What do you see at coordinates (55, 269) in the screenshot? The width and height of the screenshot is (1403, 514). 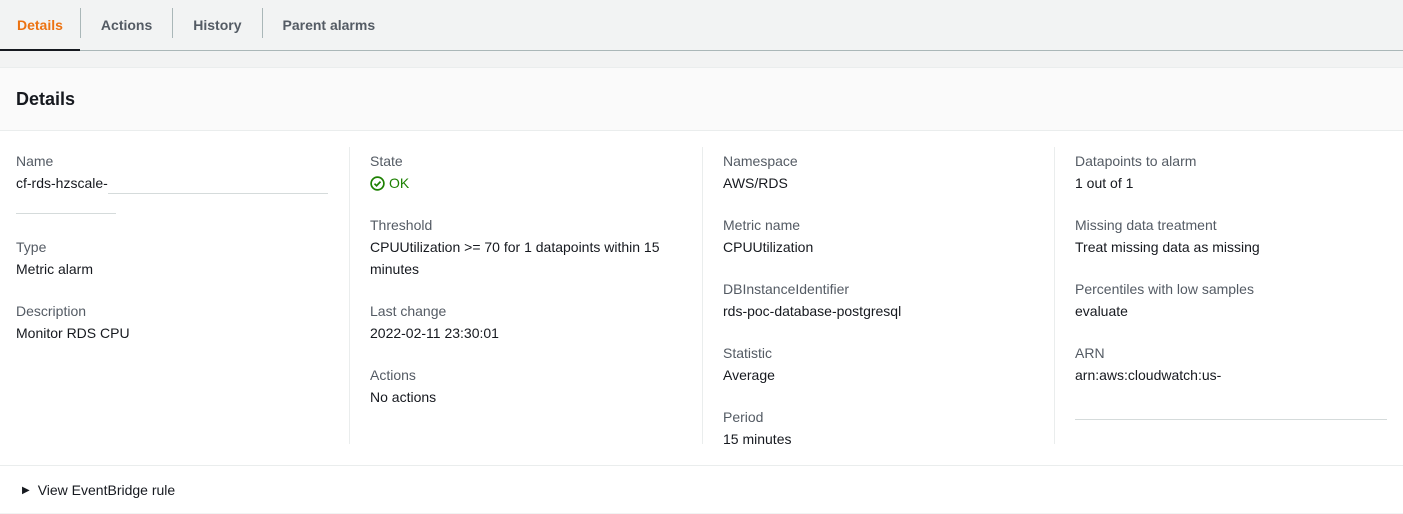 I see `type-value: Metric alarm` at bounding box center [55, 269].